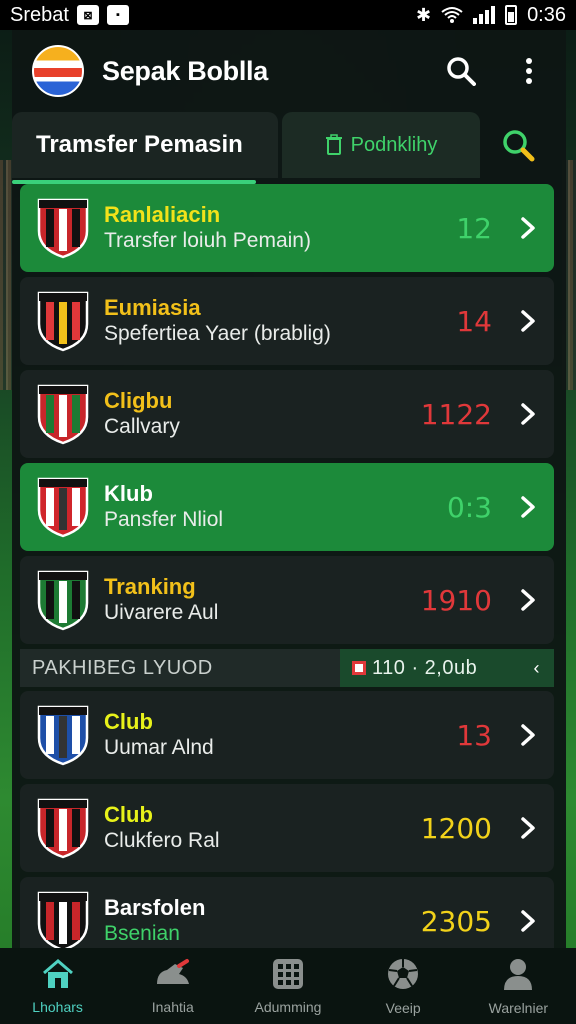  I want to click on notification-icon: ⊠, so click(87, 15).